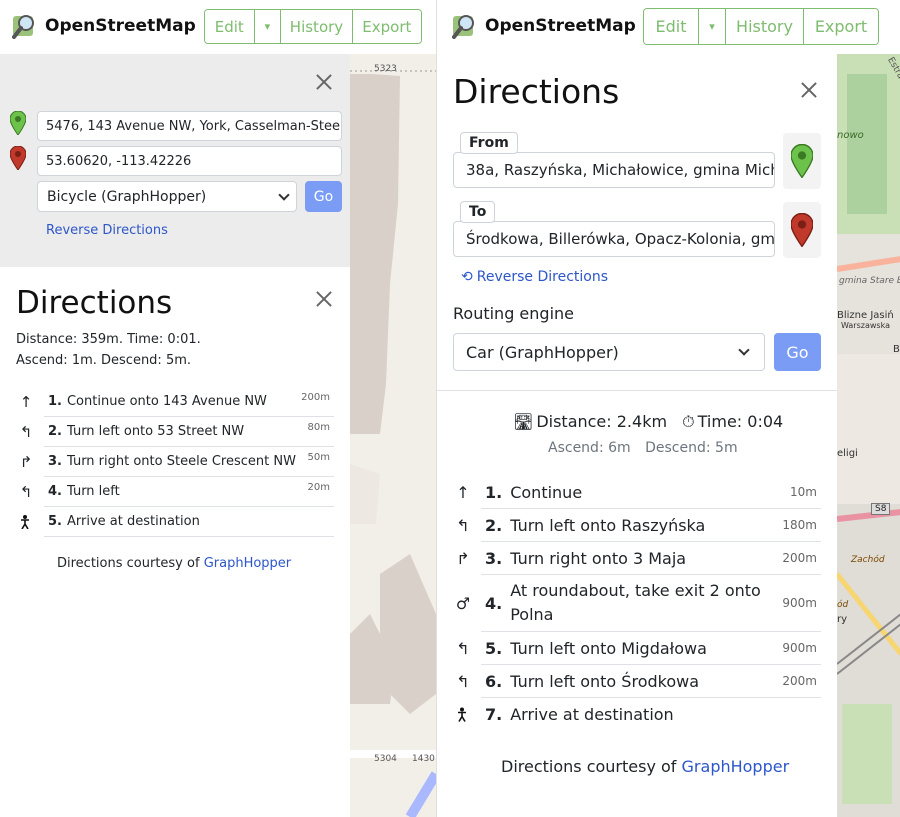  I want to click on map-label: 1430, so click(423, 759).